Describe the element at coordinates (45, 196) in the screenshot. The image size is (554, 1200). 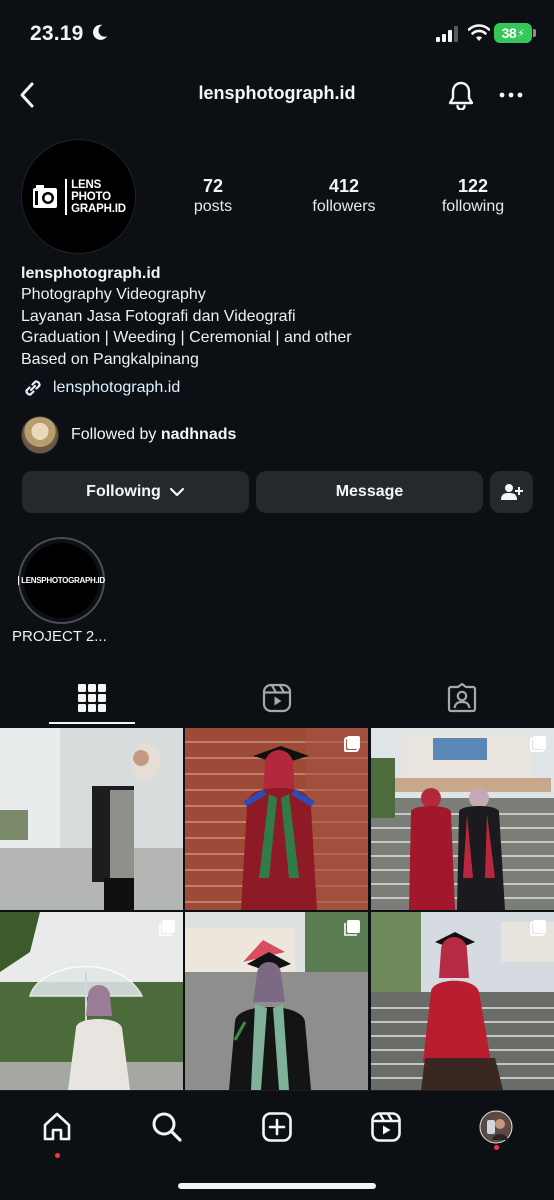
I see `camera-logo-icon` at that location.